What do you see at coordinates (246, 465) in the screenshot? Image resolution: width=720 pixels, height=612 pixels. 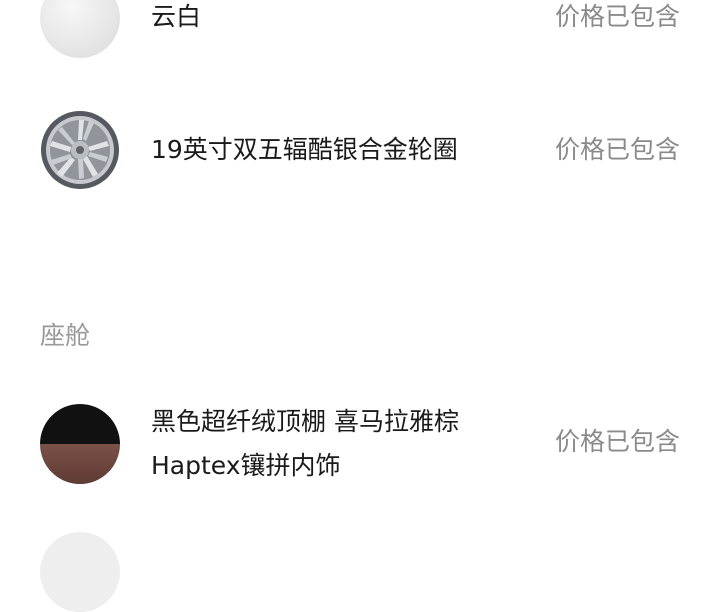 I see `option-name-line2: Haptex镶拼内饰` at bounding box center [246, 465].